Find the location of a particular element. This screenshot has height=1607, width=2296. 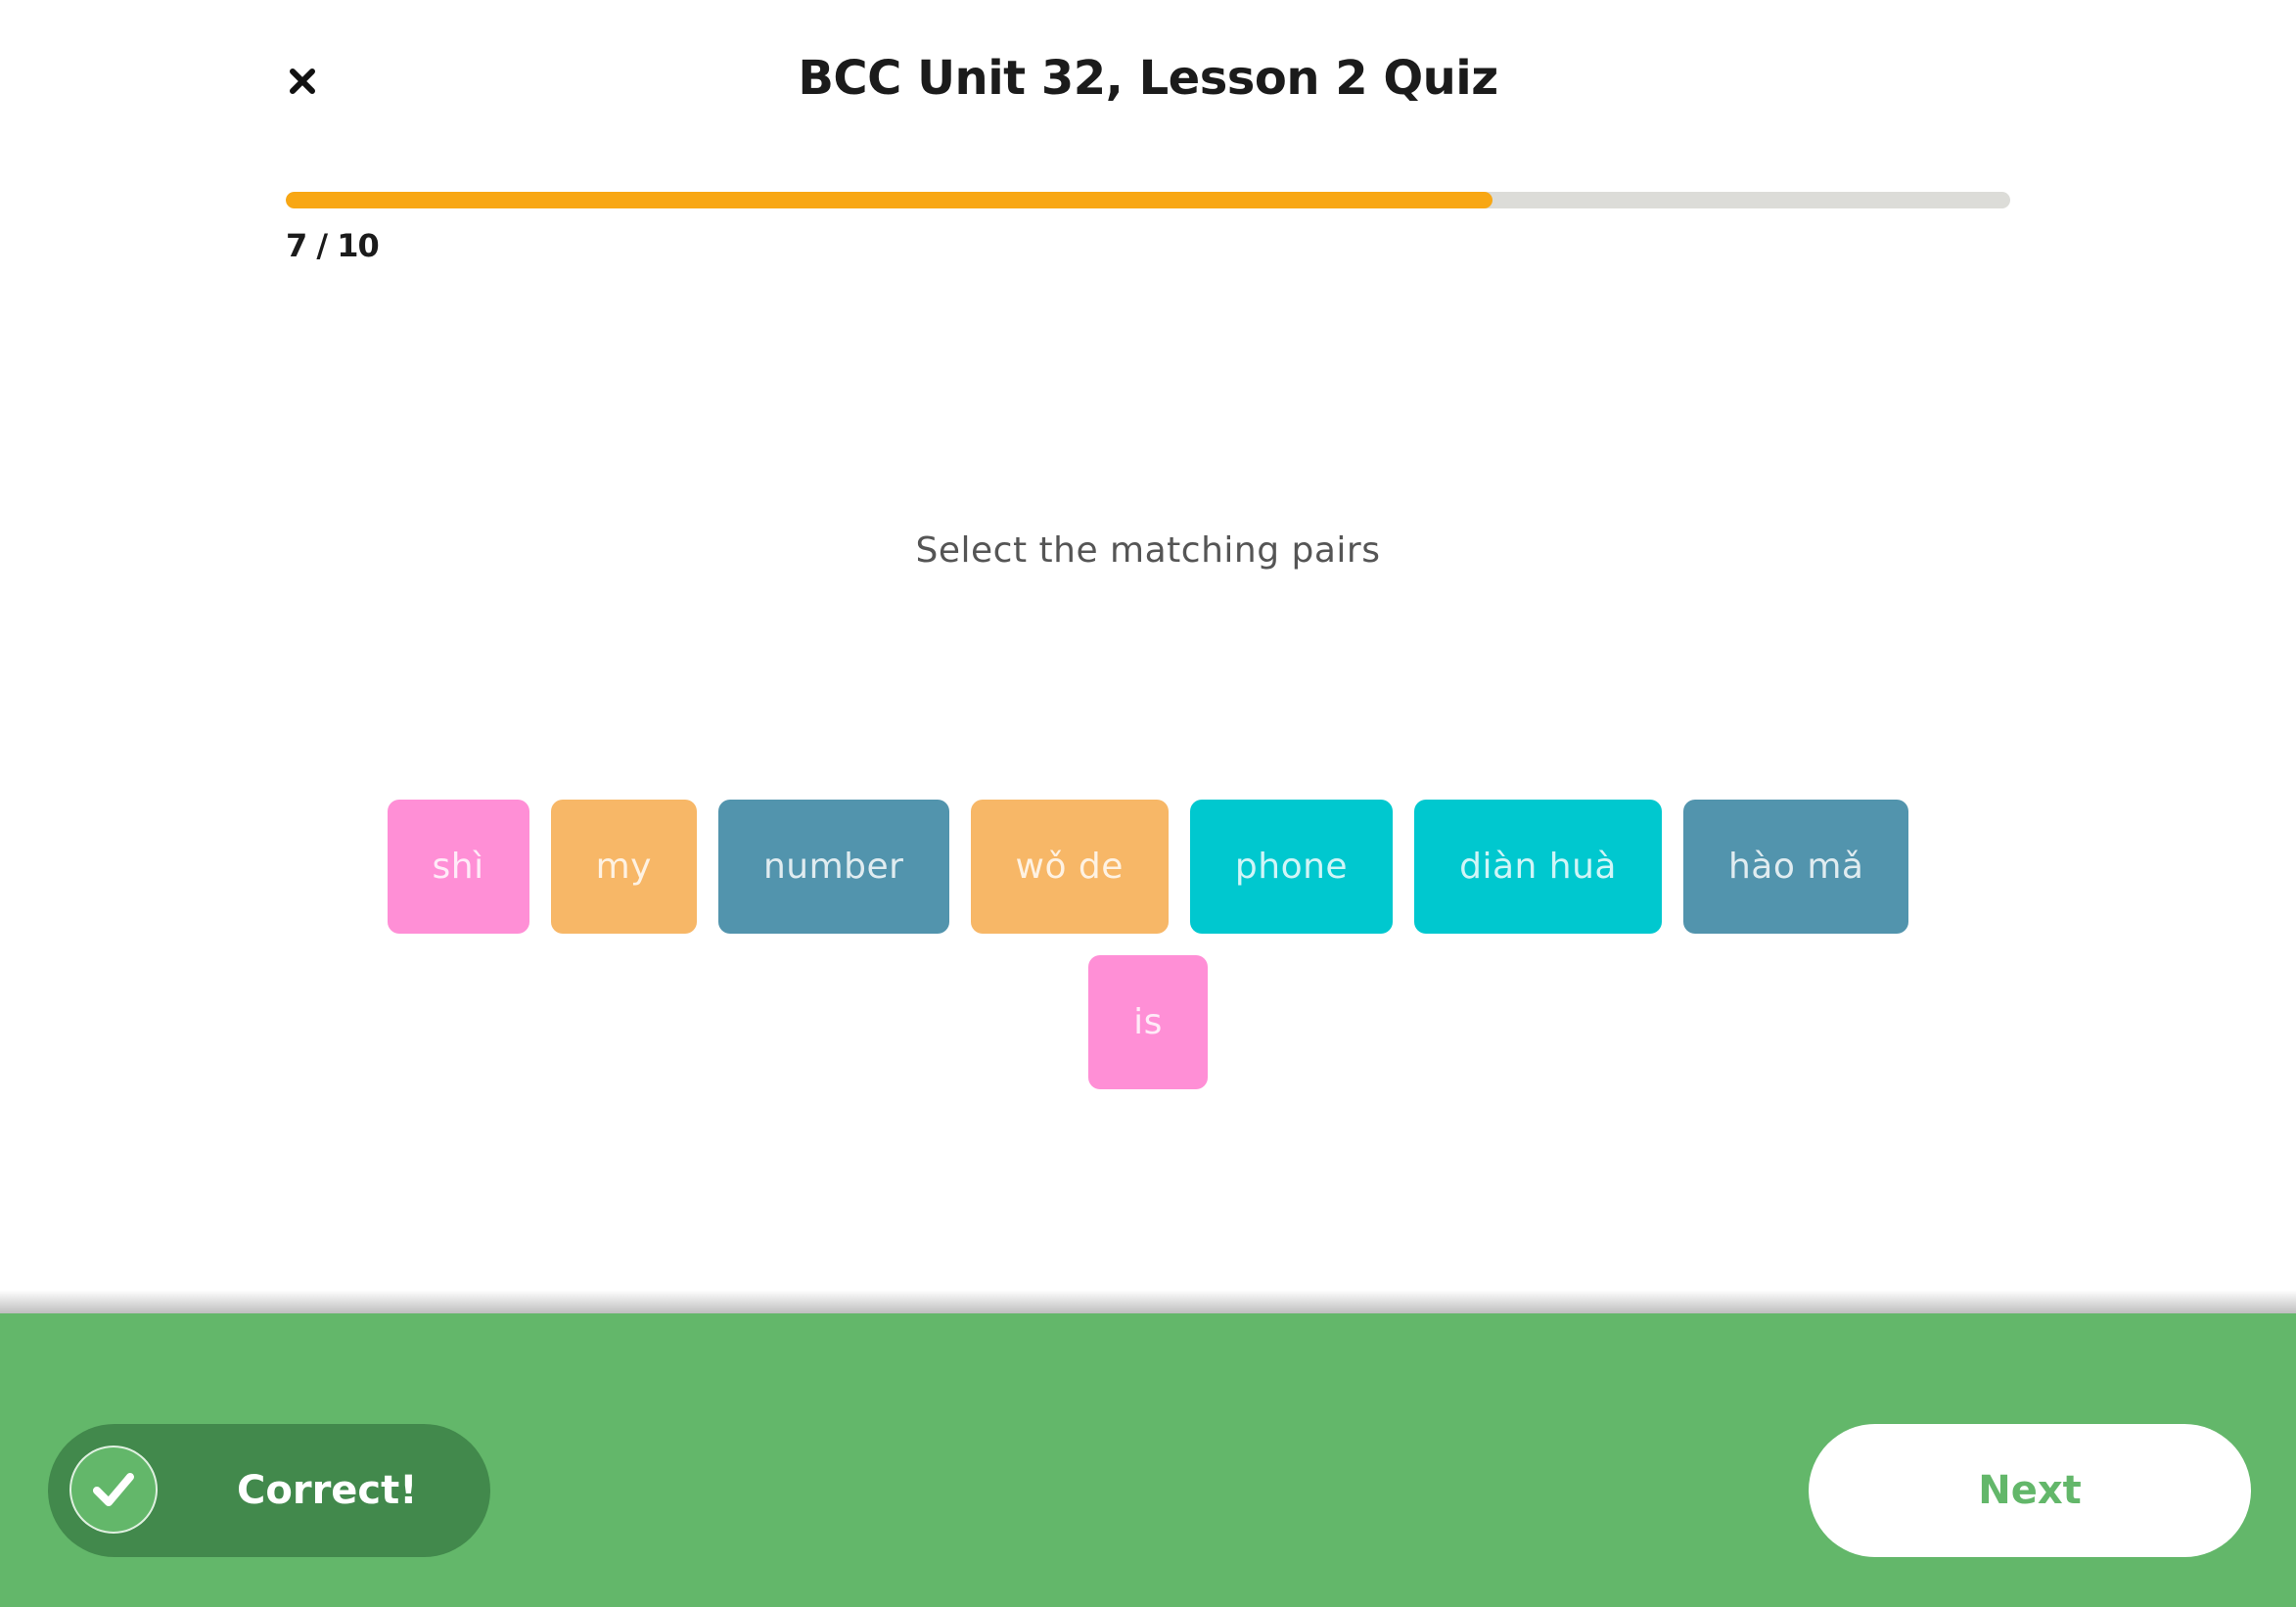

progress-bar-fill is located at coordinates (889, 200).